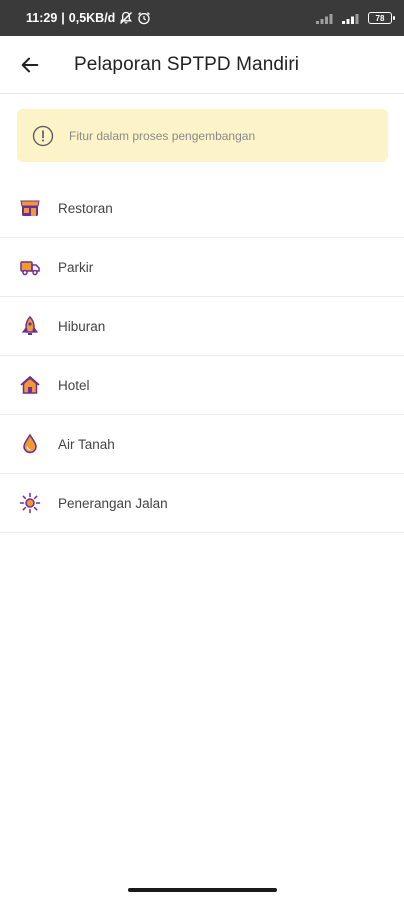  Describe the element at coordinates (92, 18) in the screenshot. I see `network-speed: 0,5KB/d` at that location.